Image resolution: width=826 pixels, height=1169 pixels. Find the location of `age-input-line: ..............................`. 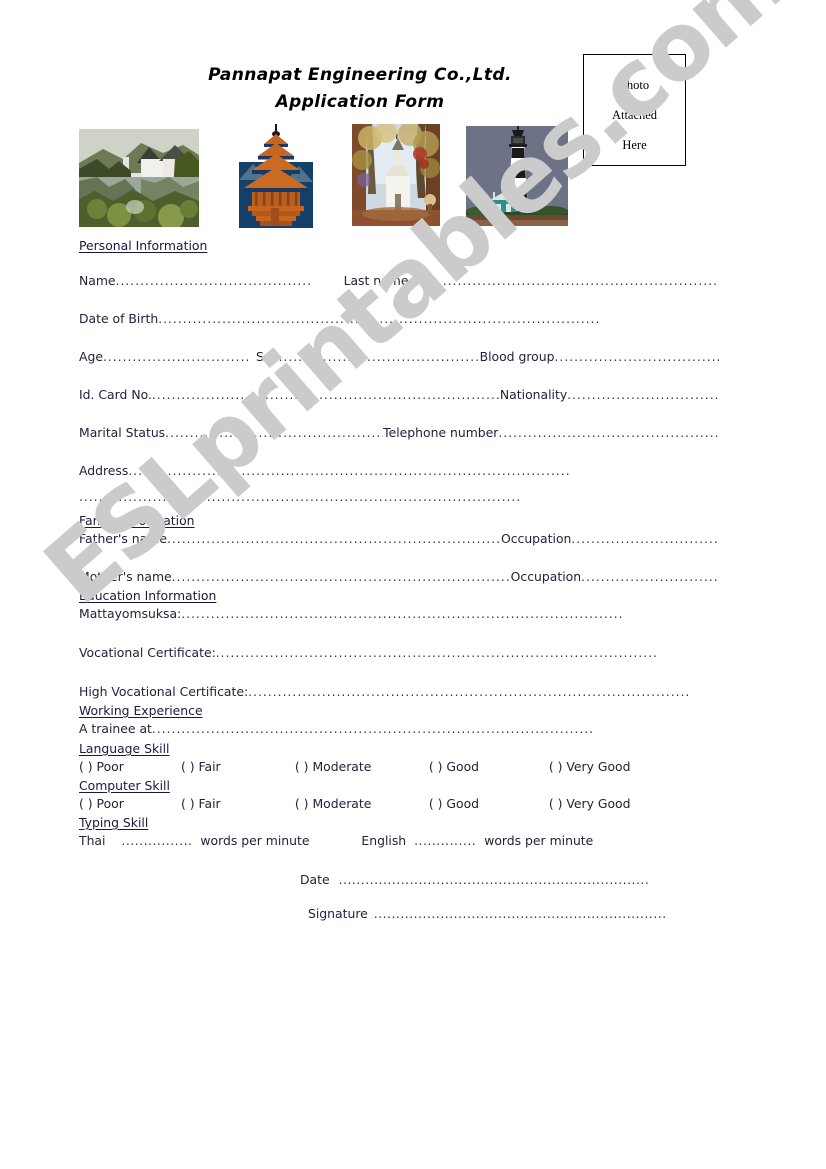

age-input-line: .............................. is located at coordinates (179, 357).